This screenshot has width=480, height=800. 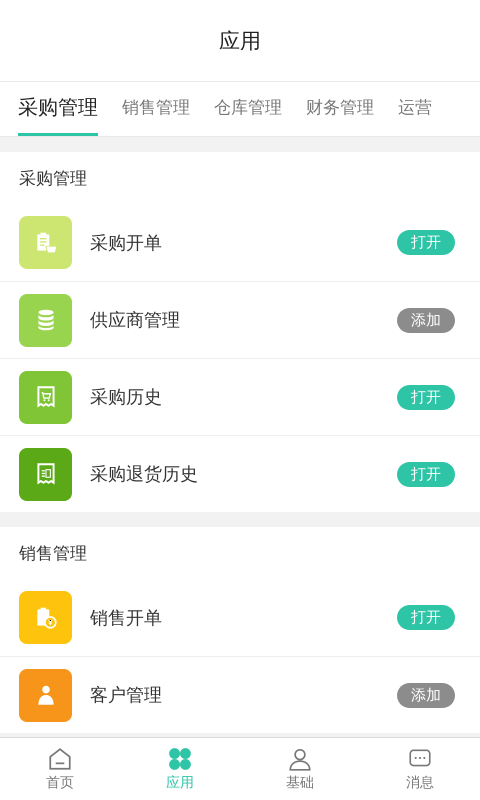 What do you see at coordinates (144, 474) in the screenshot?
I see `app-name: 采购退货历史` at bounding box center [144, 474].